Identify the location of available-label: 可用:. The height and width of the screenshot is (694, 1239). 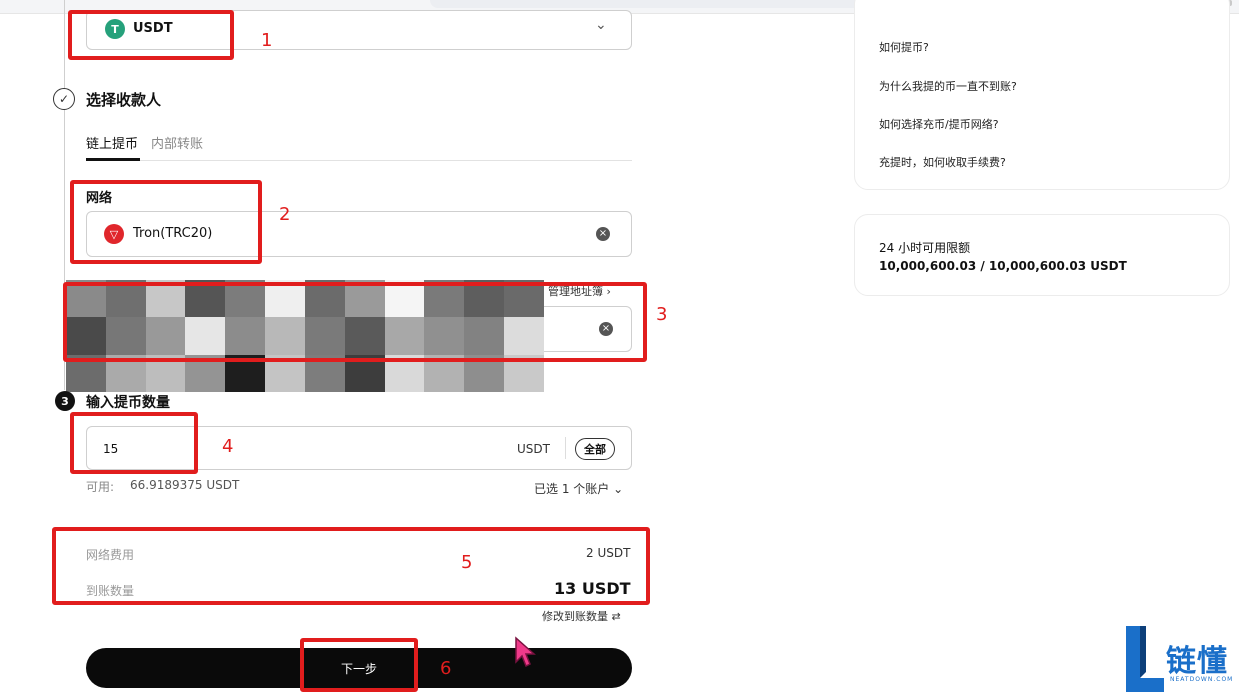
(100, 487).